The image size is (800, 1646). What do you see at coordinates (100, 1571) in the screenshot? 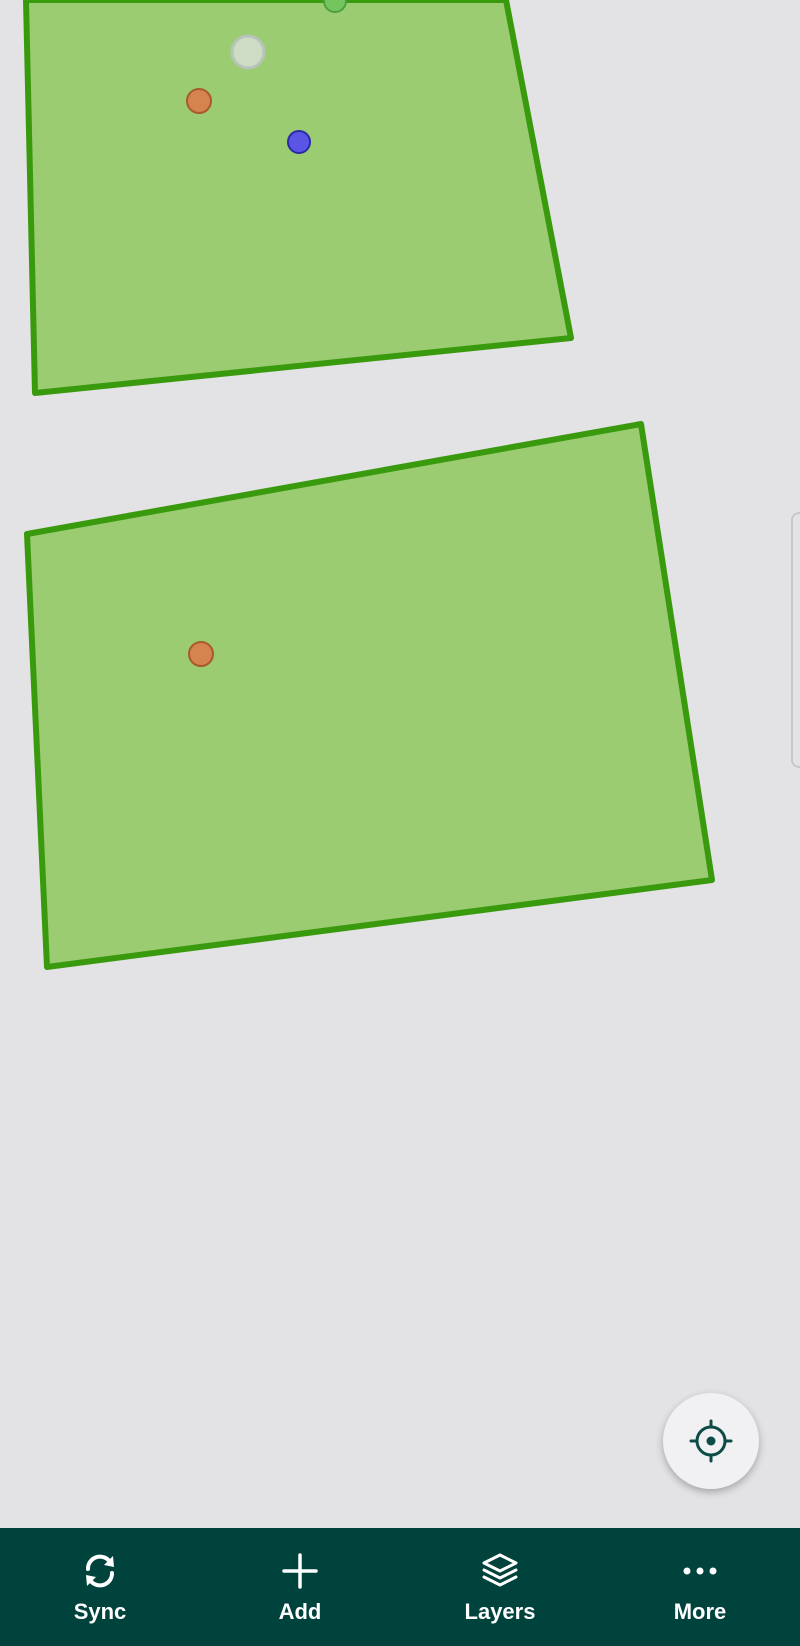
I see `sync-icon` at bounding box center [100, 1571].